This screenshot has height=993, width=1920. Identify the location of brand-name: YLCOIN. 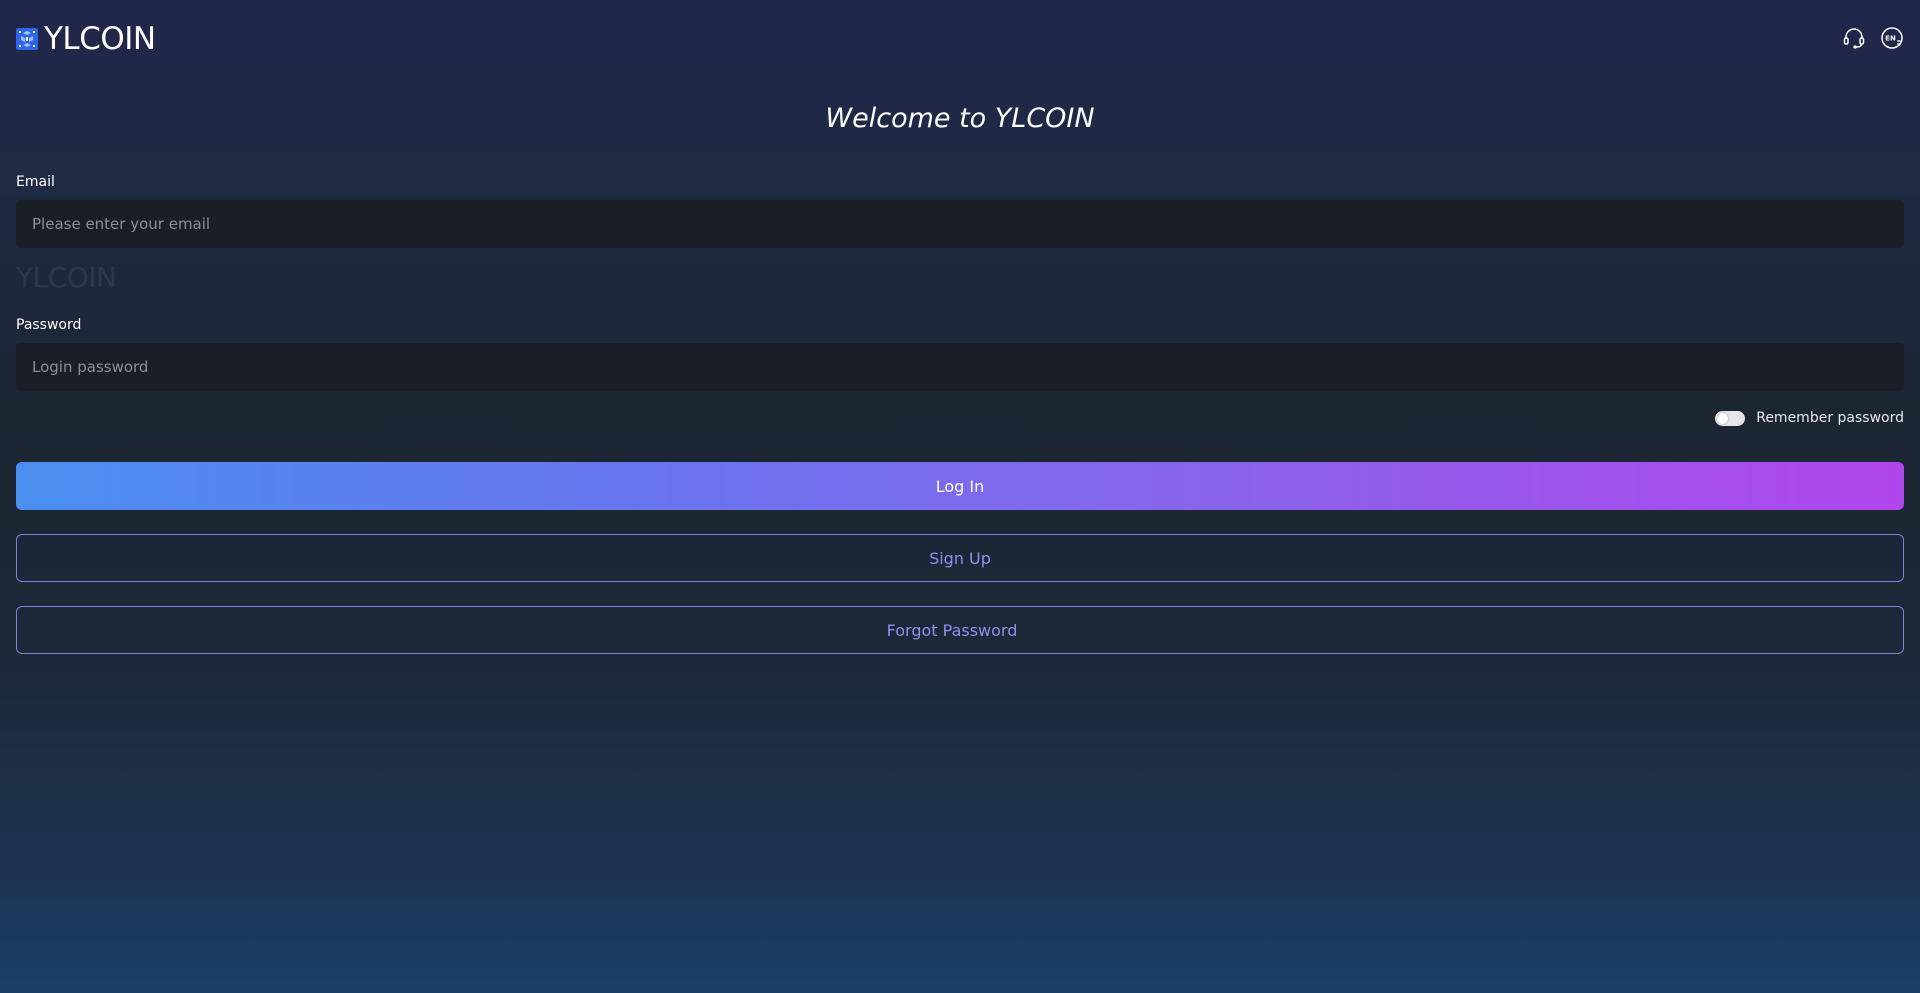
(100, 39).